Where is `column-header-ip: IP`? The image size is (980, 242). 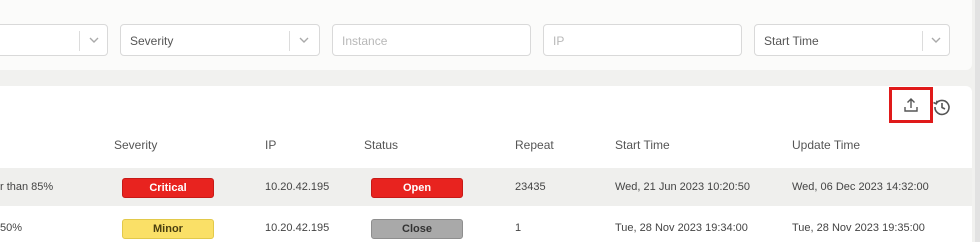 column-header-ip: IP is located at coordinates (270, 145).